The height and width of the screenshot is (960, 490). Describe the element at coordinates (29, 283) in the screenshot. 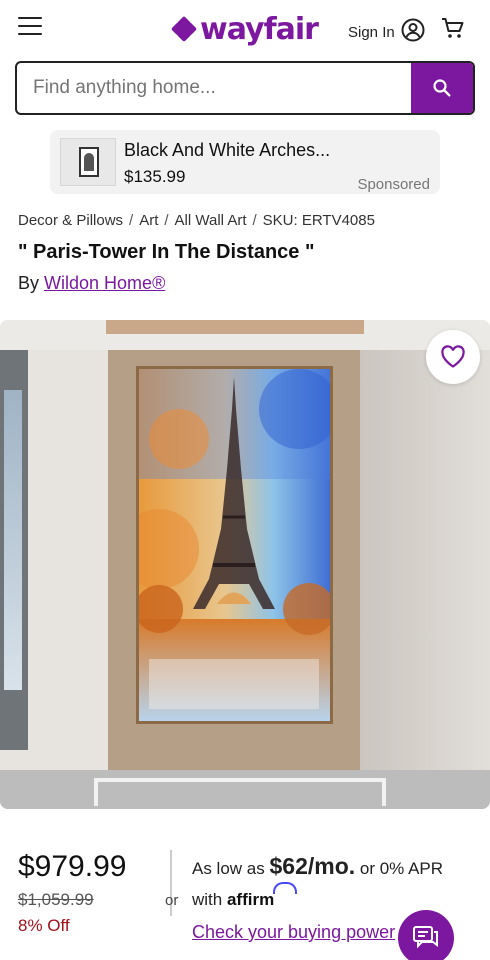

I see `by-prefix: By` at that location.